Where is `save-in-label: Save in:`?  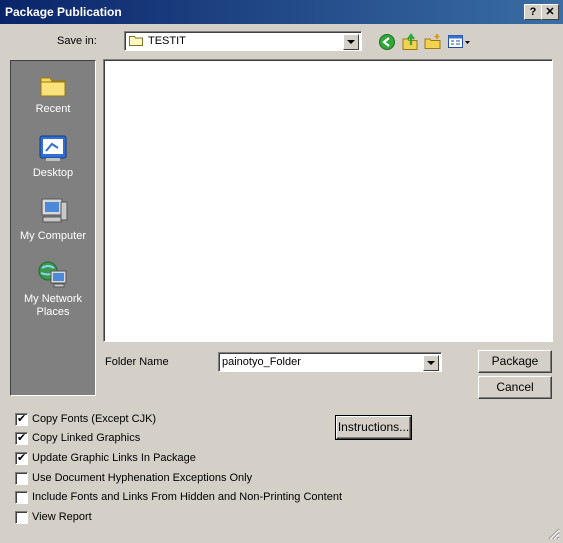 save-in-label: Save in: is located at coordinates (77, 41).